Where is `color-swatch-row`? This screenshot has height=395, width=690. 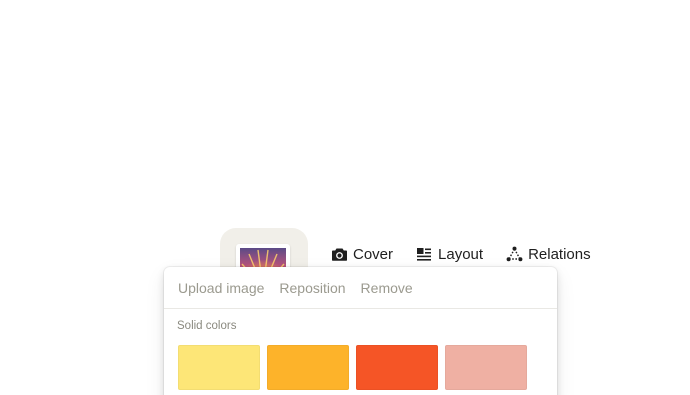 color-swatch-row is located at coordinates (356, 367).